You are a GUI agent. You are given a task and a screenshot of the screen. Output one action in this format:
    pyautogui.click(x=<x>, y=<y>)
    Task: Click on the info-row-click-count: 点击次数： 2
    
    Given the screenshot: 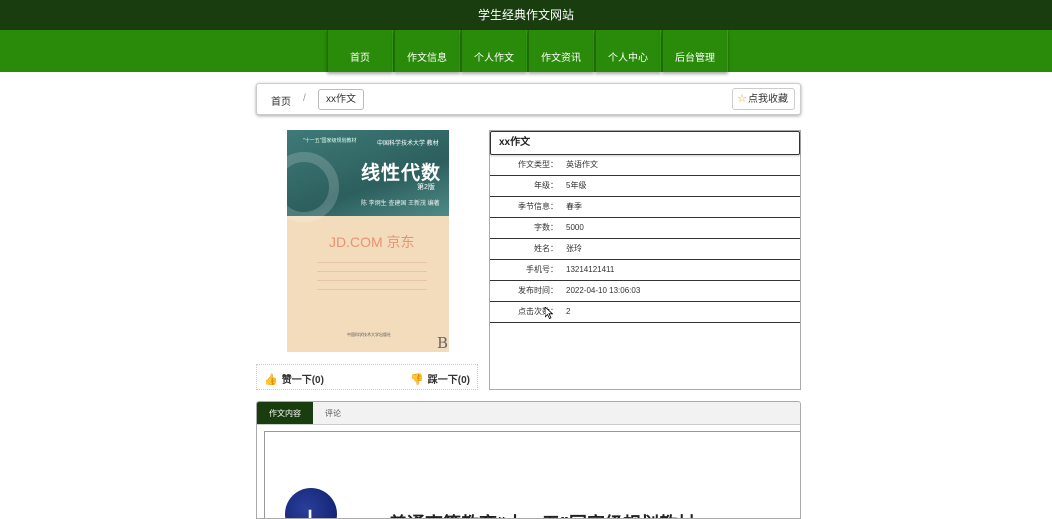 What is the action you would take?
    pyautogui.click(x=645, y=312)
    